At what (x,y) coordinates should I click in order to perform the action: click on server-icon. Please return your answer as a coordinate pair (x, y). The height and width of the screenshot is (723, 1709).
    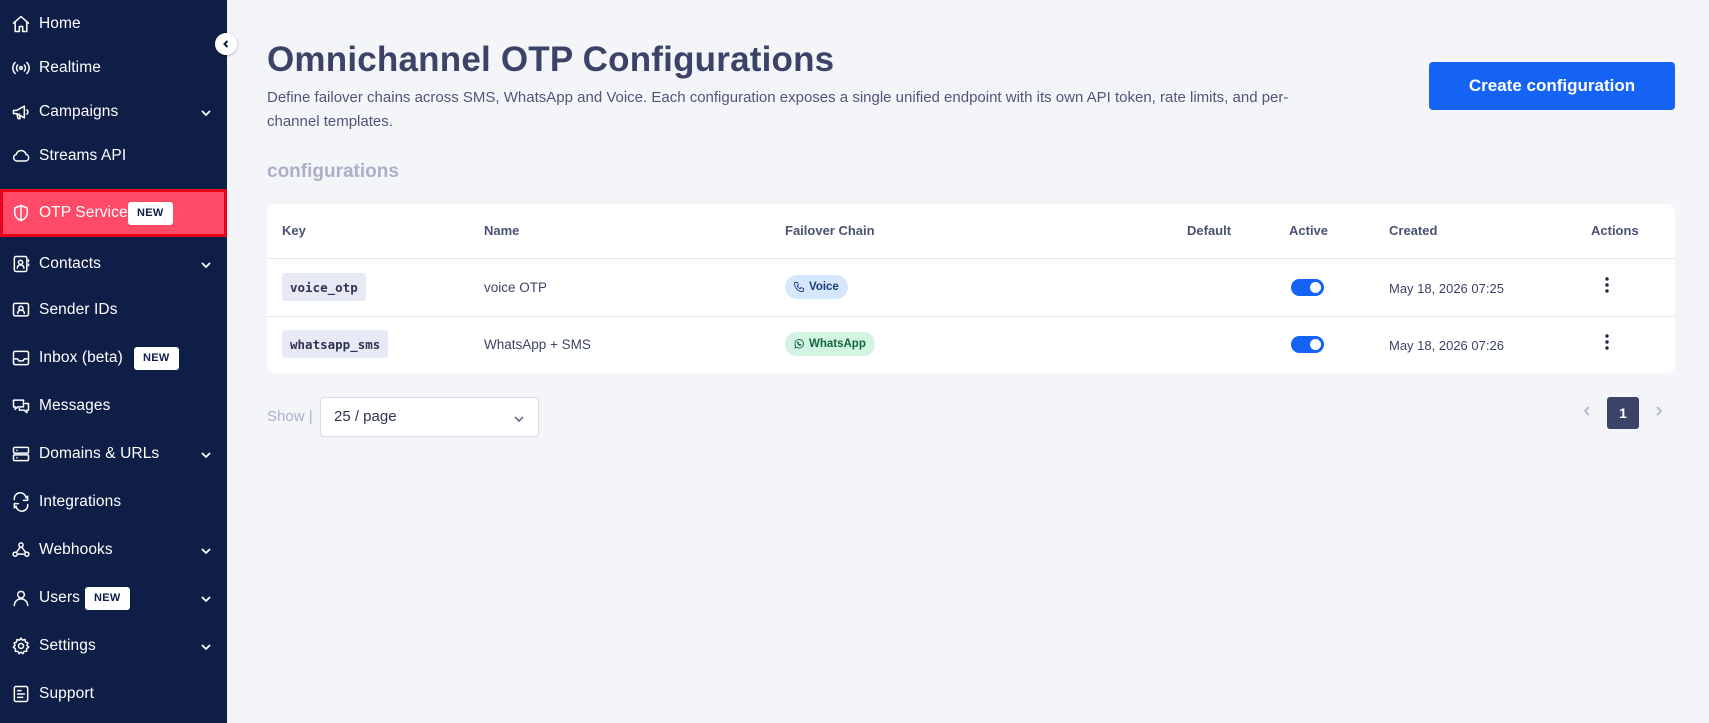
    Looking at the image, I should click on (21, 454).